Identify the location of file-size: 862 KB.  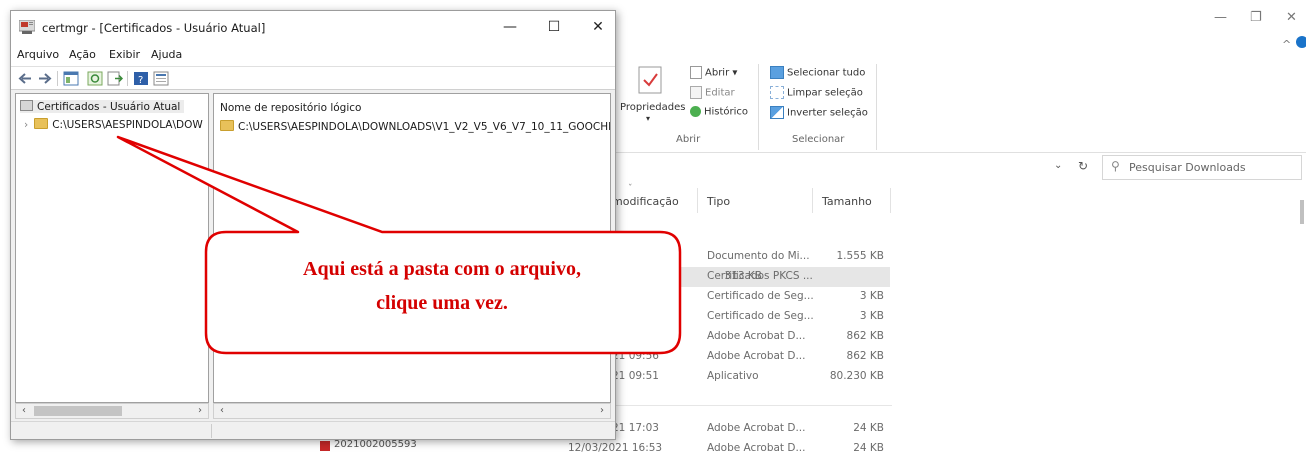
(865, 336).